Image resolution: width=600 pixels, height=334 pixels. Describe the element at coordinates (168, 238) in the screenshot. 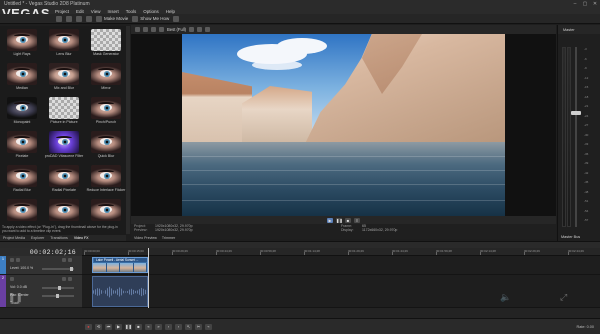

I see `tab-trimmer: Trimmer` at that location.